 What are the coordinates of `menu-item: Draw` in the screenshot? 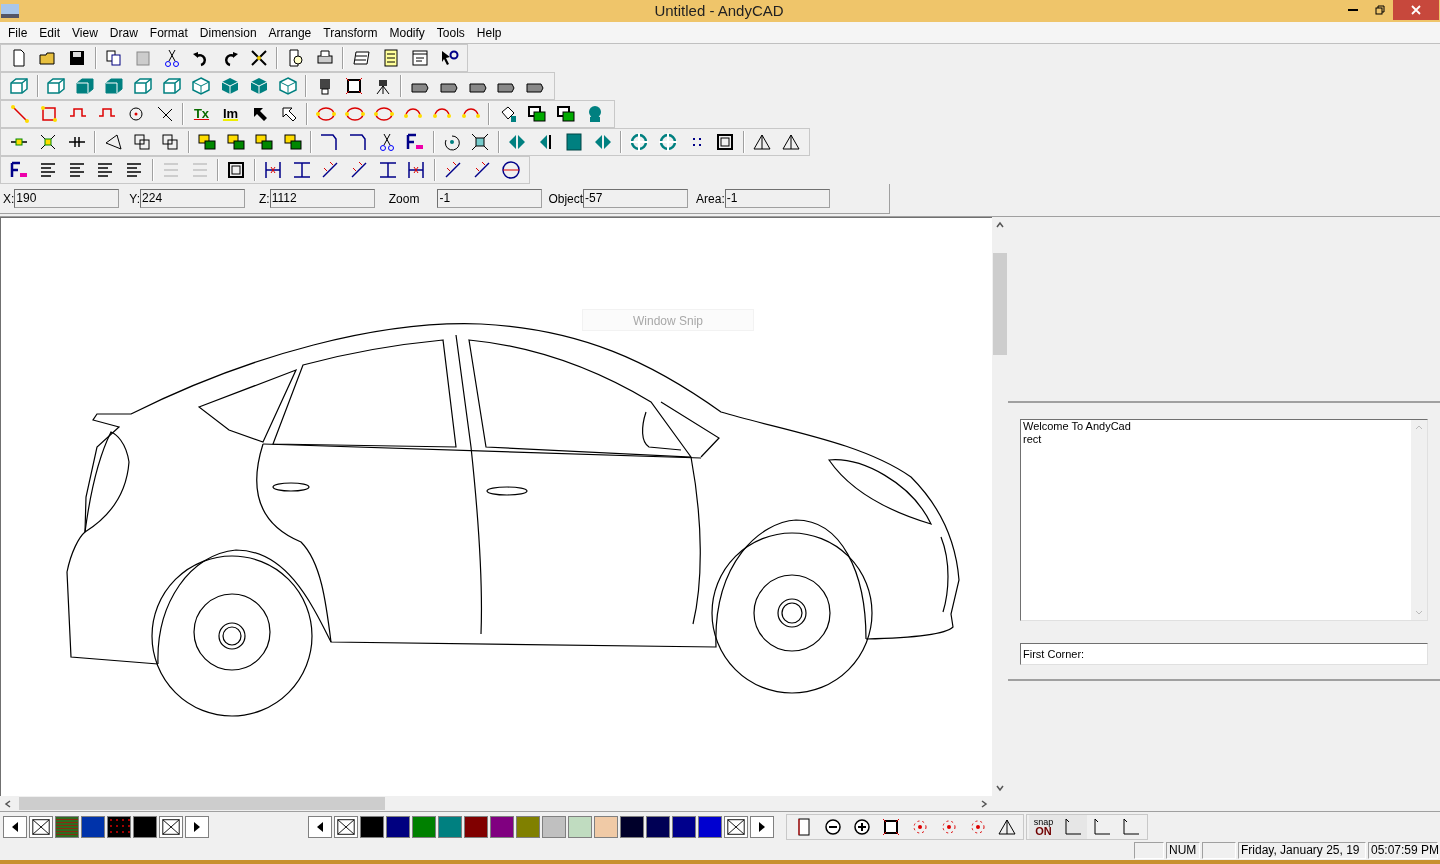 It's located at (123, 32).